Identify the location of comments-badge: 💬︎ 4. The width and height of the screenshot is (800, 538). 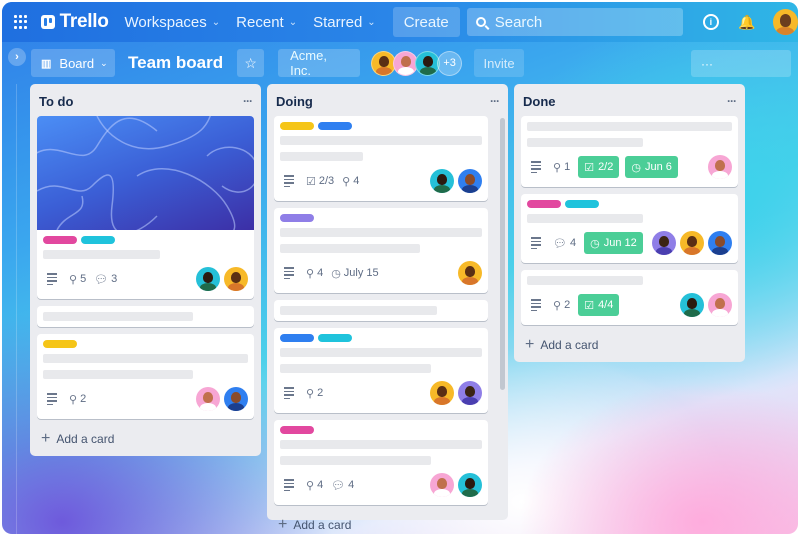
(342, 485).